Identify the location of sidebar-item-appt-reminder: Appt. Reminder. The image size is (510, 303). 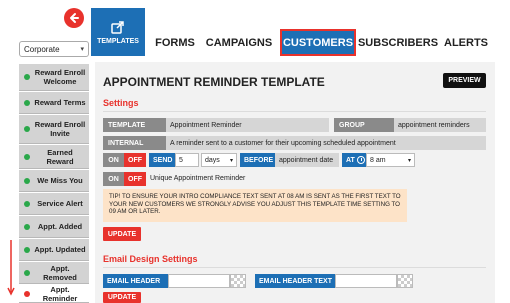
(54, 294).